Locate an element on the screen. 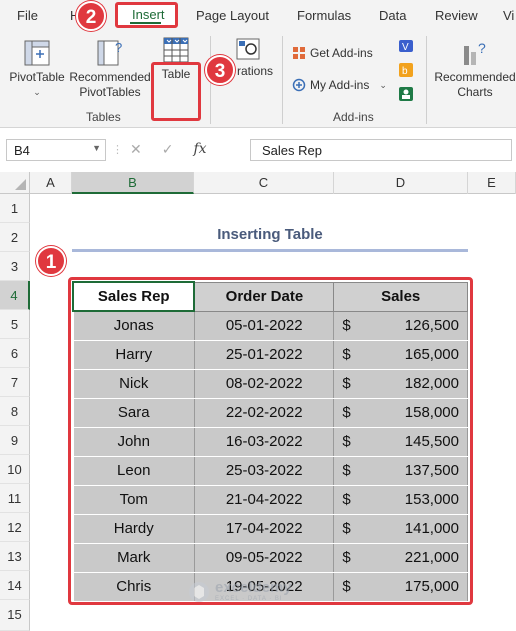 The height and width of the screenshot is (631, 516). title-underline is located at coordinates (270, 250).